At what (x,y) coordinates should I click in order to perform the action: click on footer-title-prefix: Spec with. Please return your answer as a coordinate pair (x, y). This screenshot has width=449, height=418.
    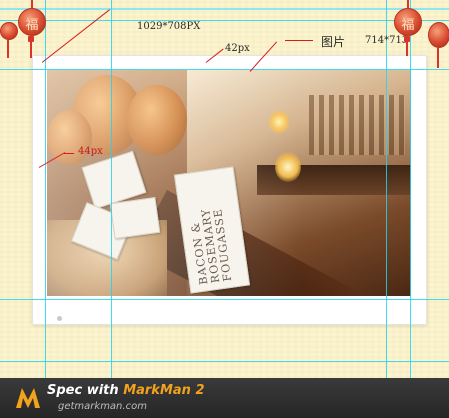
    Looking at the image, I should click on (85, 390).